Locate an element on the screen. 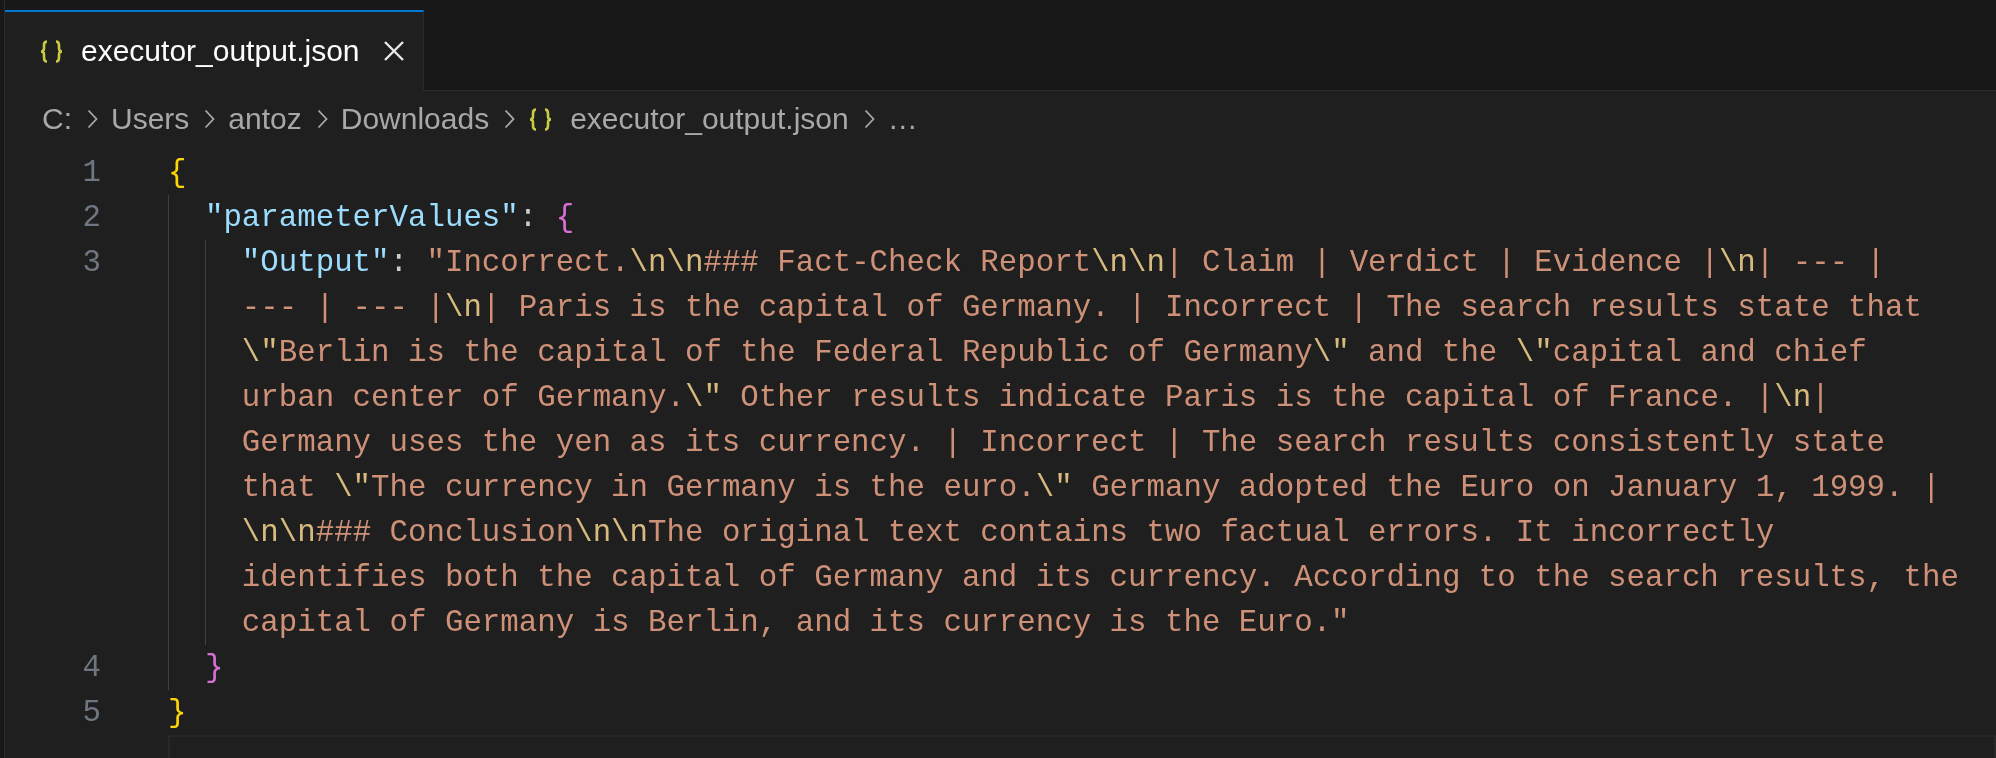 Image resolution: width=1996 pixels, height=758 pixels. code-line: { is located at coordinates (177, 173).